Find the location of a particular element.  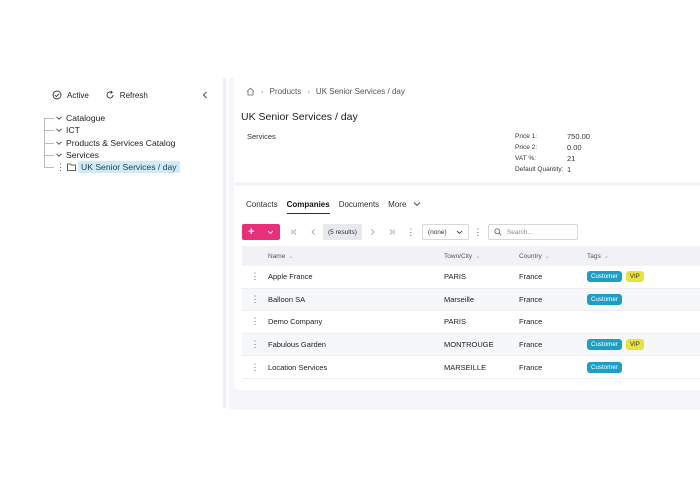

default-quantity-value: 1 is located at coordinates (569, 169).